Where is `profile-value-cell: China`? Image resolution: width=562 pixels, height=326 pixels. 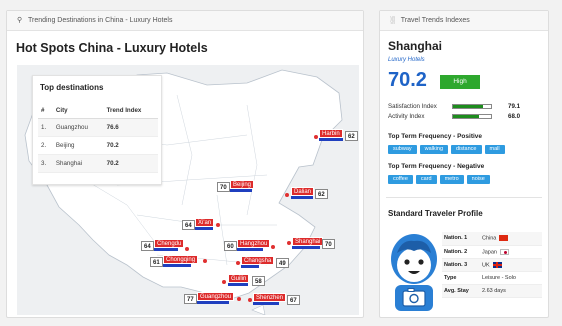
profile-value-cell: China is located at coordinates (511, 239).